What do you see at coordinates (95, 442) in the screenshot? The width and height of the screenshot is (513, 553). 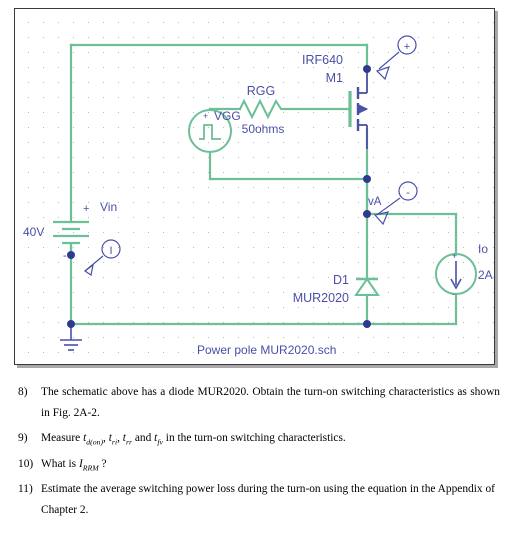 I see `q9-subscript-1: d(on)` at bounding box center [95, 442].